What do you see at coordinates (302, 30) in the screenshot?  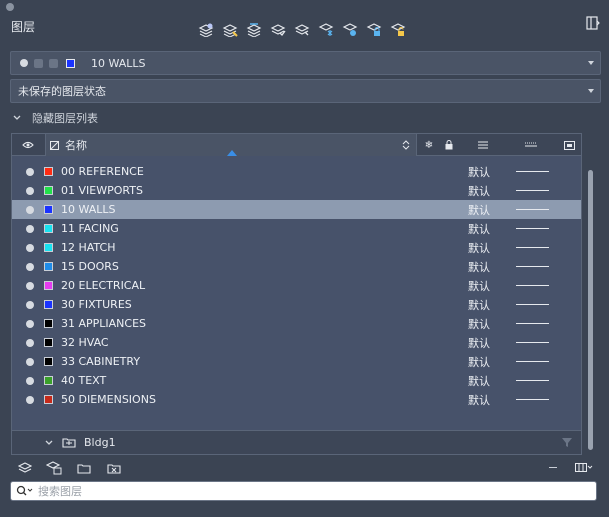 I see `merge-icon` at bounding box center [302, 30].